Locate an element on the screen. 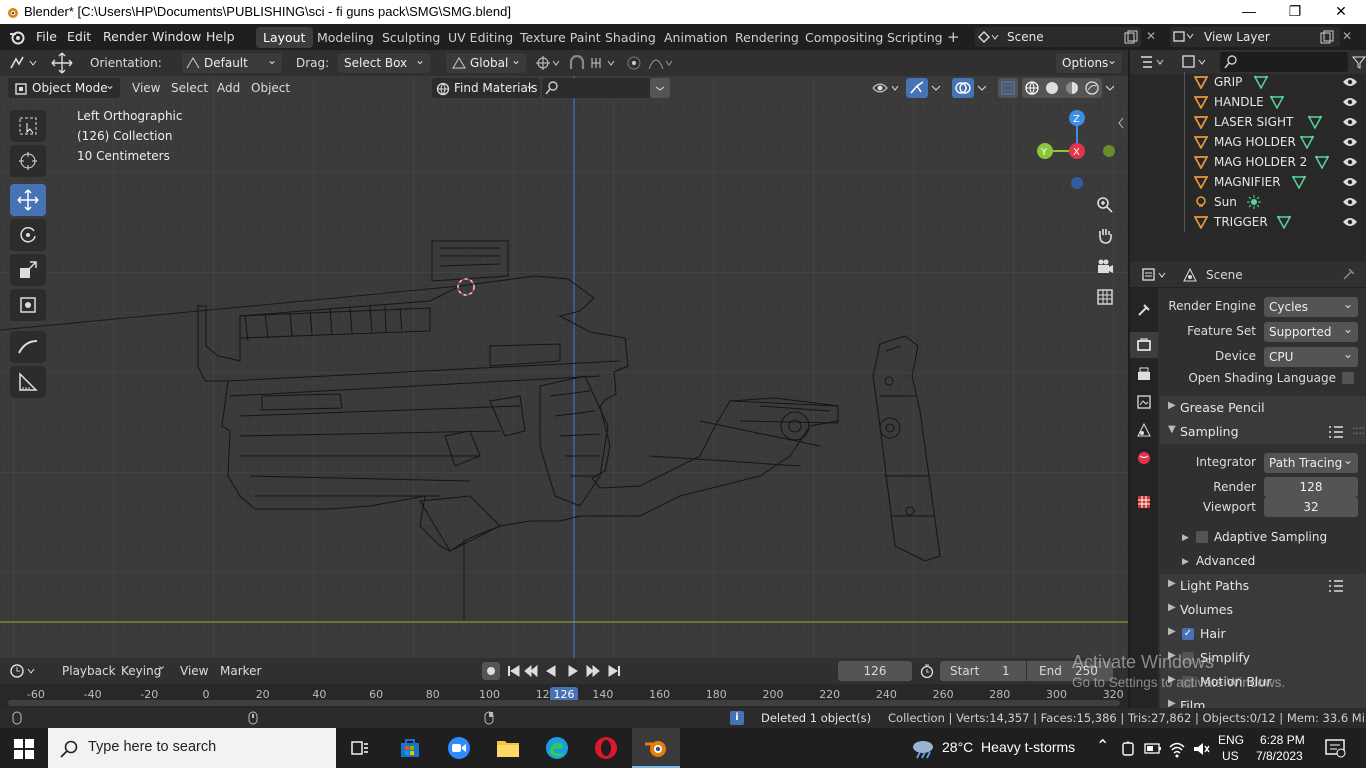 This screenshot has width=1366, height=768. outliner-item: MAGNIFIER is located at coordinates (1248, 182).